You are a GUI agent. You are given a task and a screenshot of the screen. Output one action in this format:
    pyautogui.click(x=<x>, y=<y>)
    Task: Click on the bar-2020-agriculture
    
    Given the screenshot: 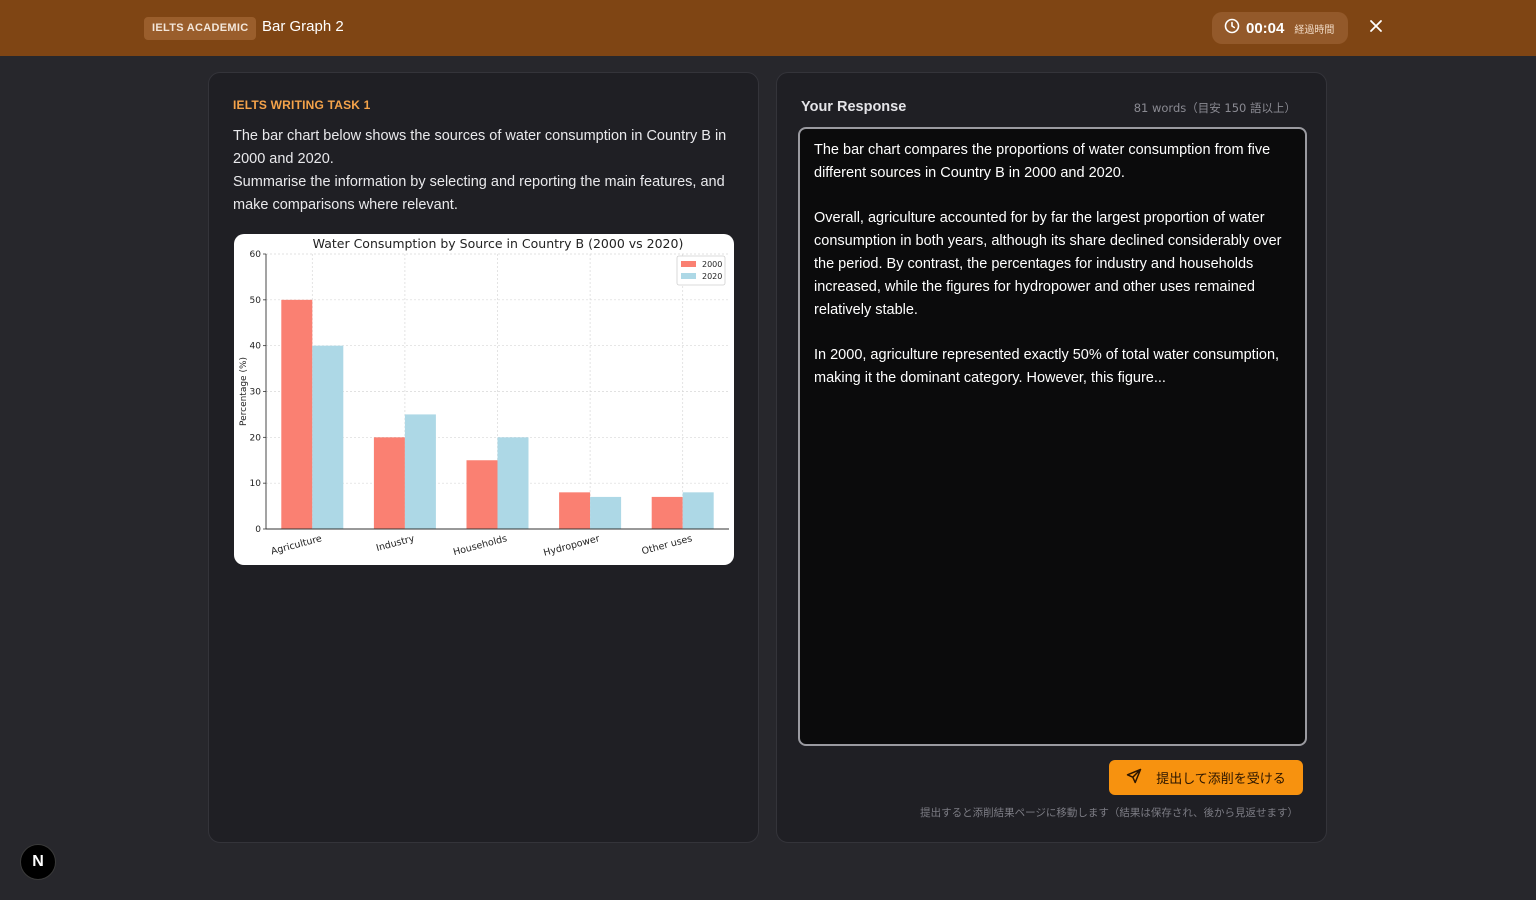 What is the action you would take?
    pyautogui.click(x=328, y=437)
    